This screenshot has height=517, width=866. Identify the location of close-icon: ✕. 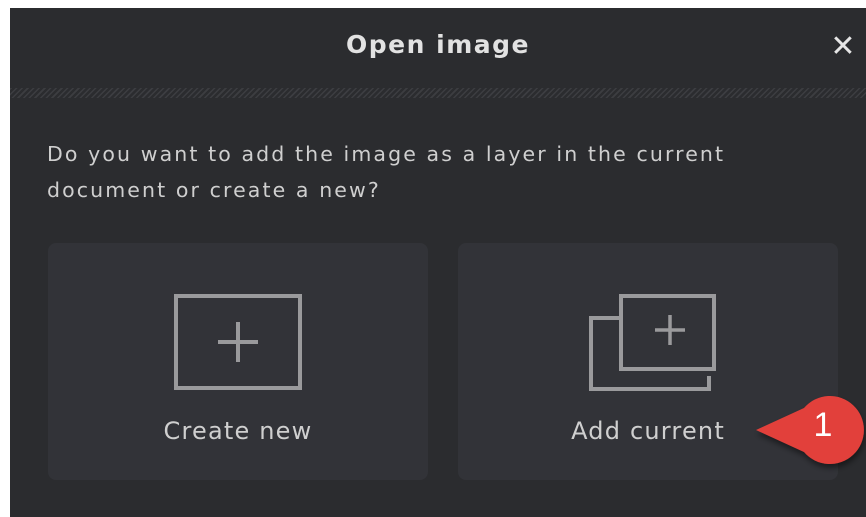
(843, 46).